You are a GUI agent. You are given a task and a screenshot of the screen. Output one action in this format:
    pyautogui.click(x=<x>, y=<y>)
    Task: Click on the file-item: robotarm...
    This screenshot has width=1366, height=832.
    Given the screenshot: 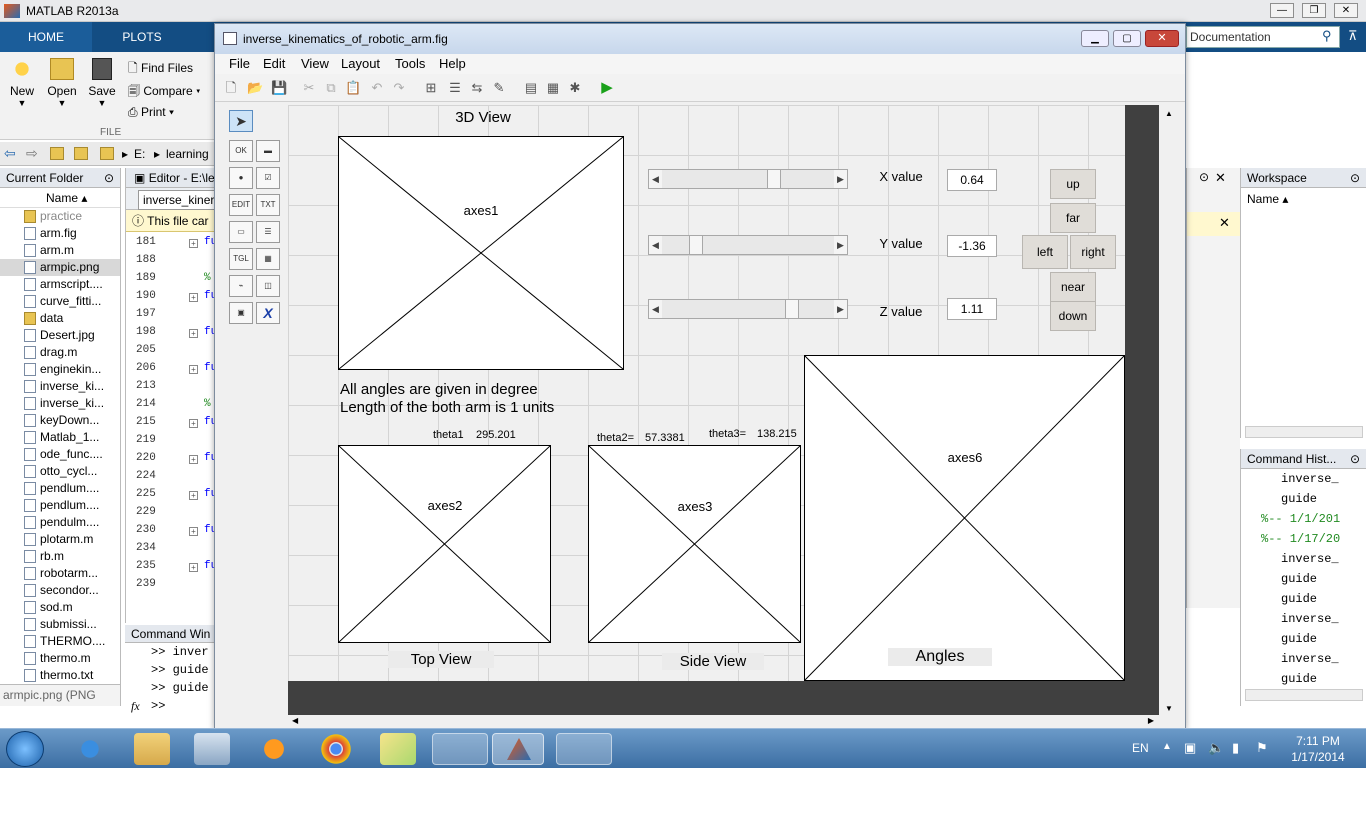 What is the action you would take?
    pyautogui.click(x=60, y=573)
    